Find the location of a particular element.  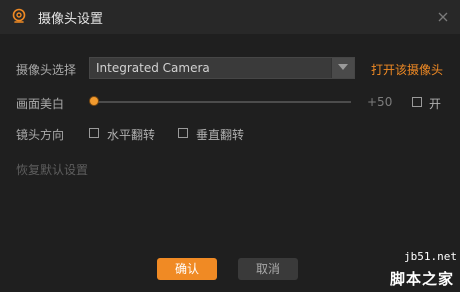

watermark-site: jb51.net is located at coordinates (430, 256).